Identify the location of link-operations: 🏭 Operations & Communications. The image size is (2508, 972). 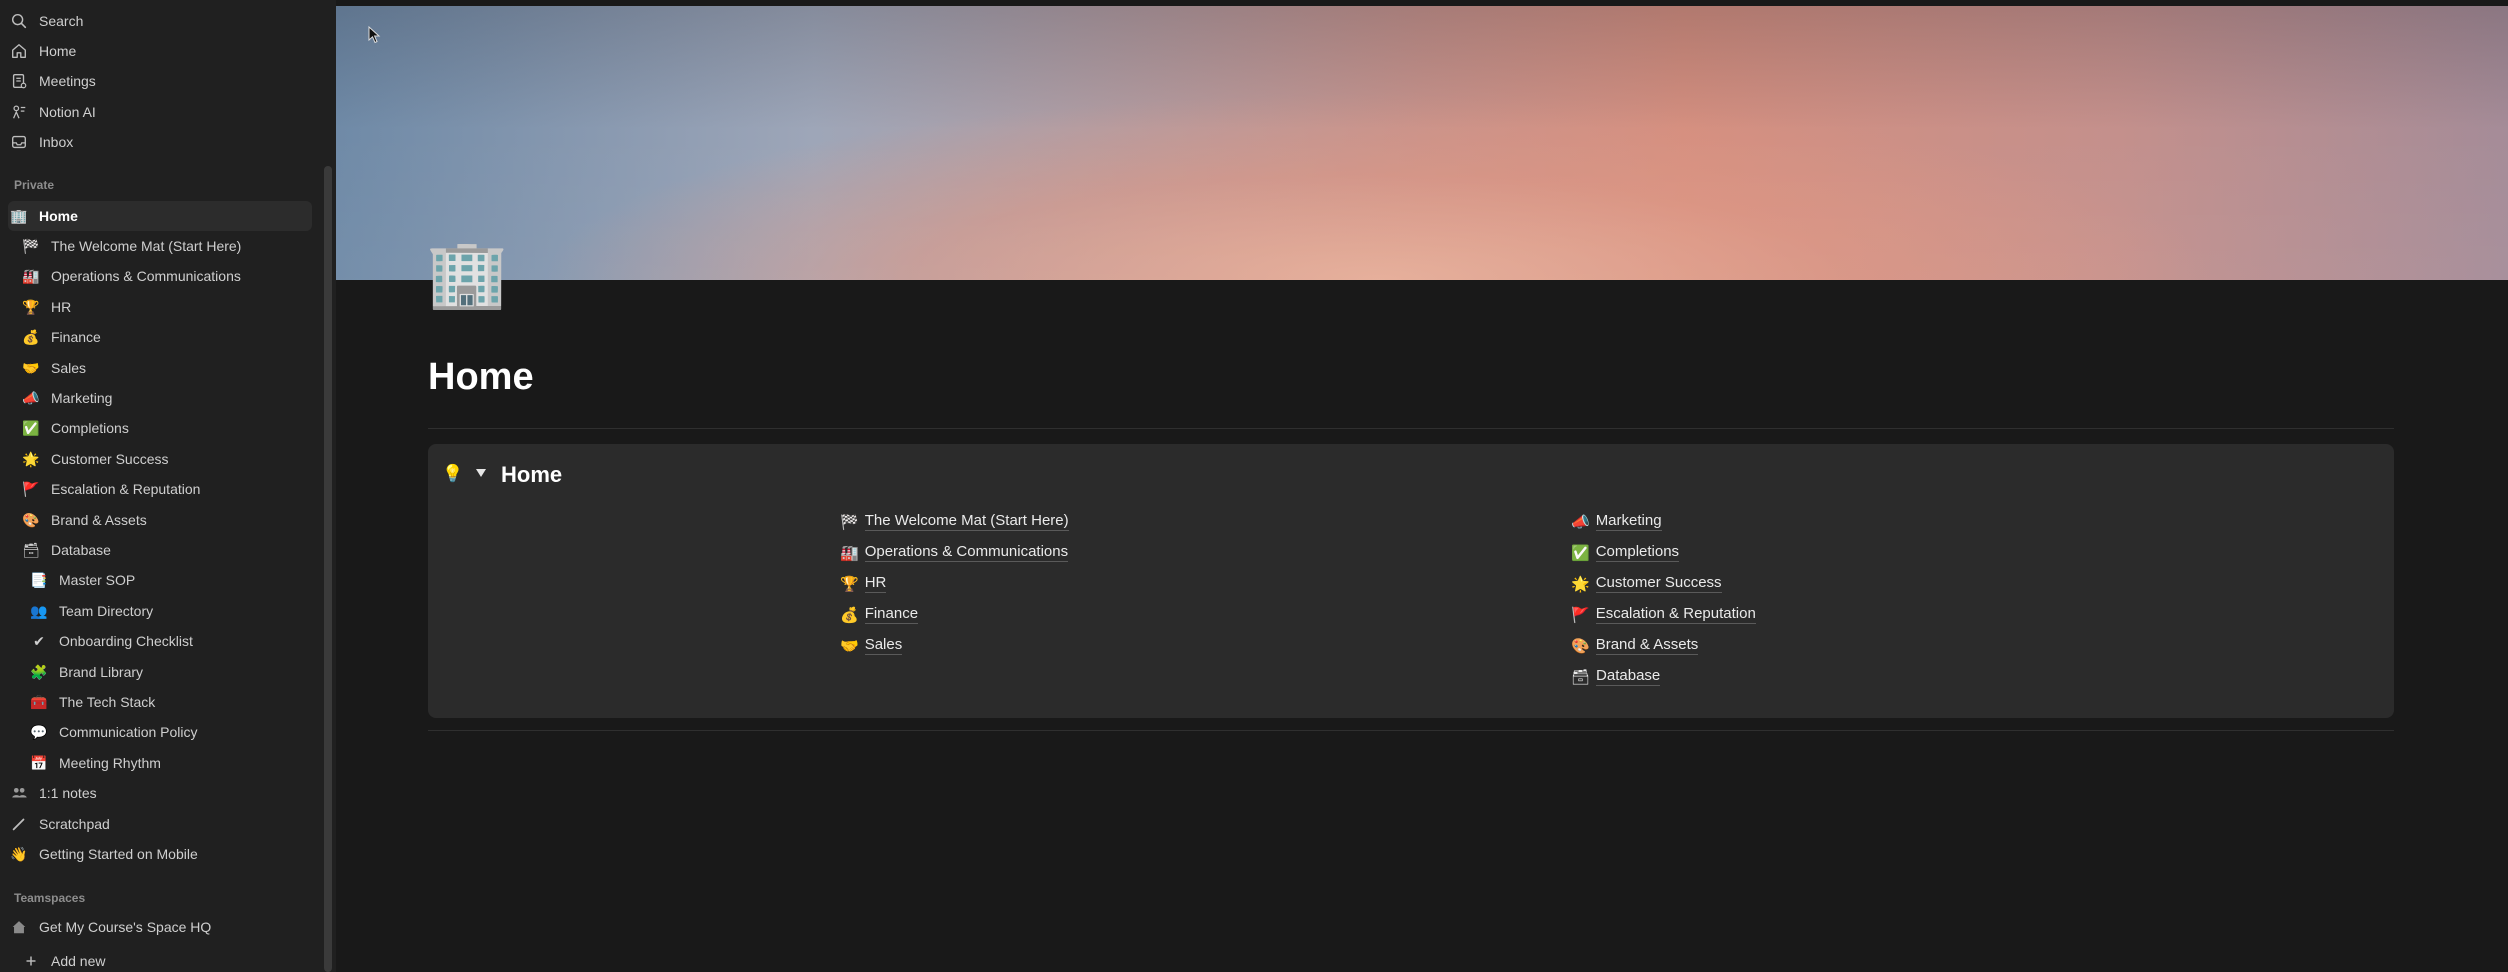
(954, 552).